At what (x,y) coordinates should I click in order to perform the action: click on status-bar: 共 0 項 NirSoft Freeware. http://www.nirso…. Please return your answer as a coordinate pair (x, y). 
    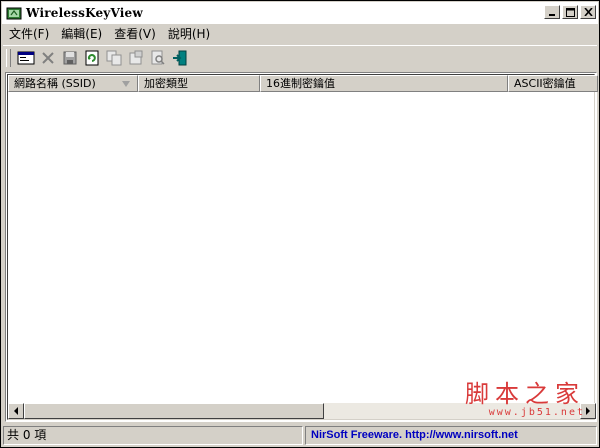
    Looking at the image, I should click on (300, 435).